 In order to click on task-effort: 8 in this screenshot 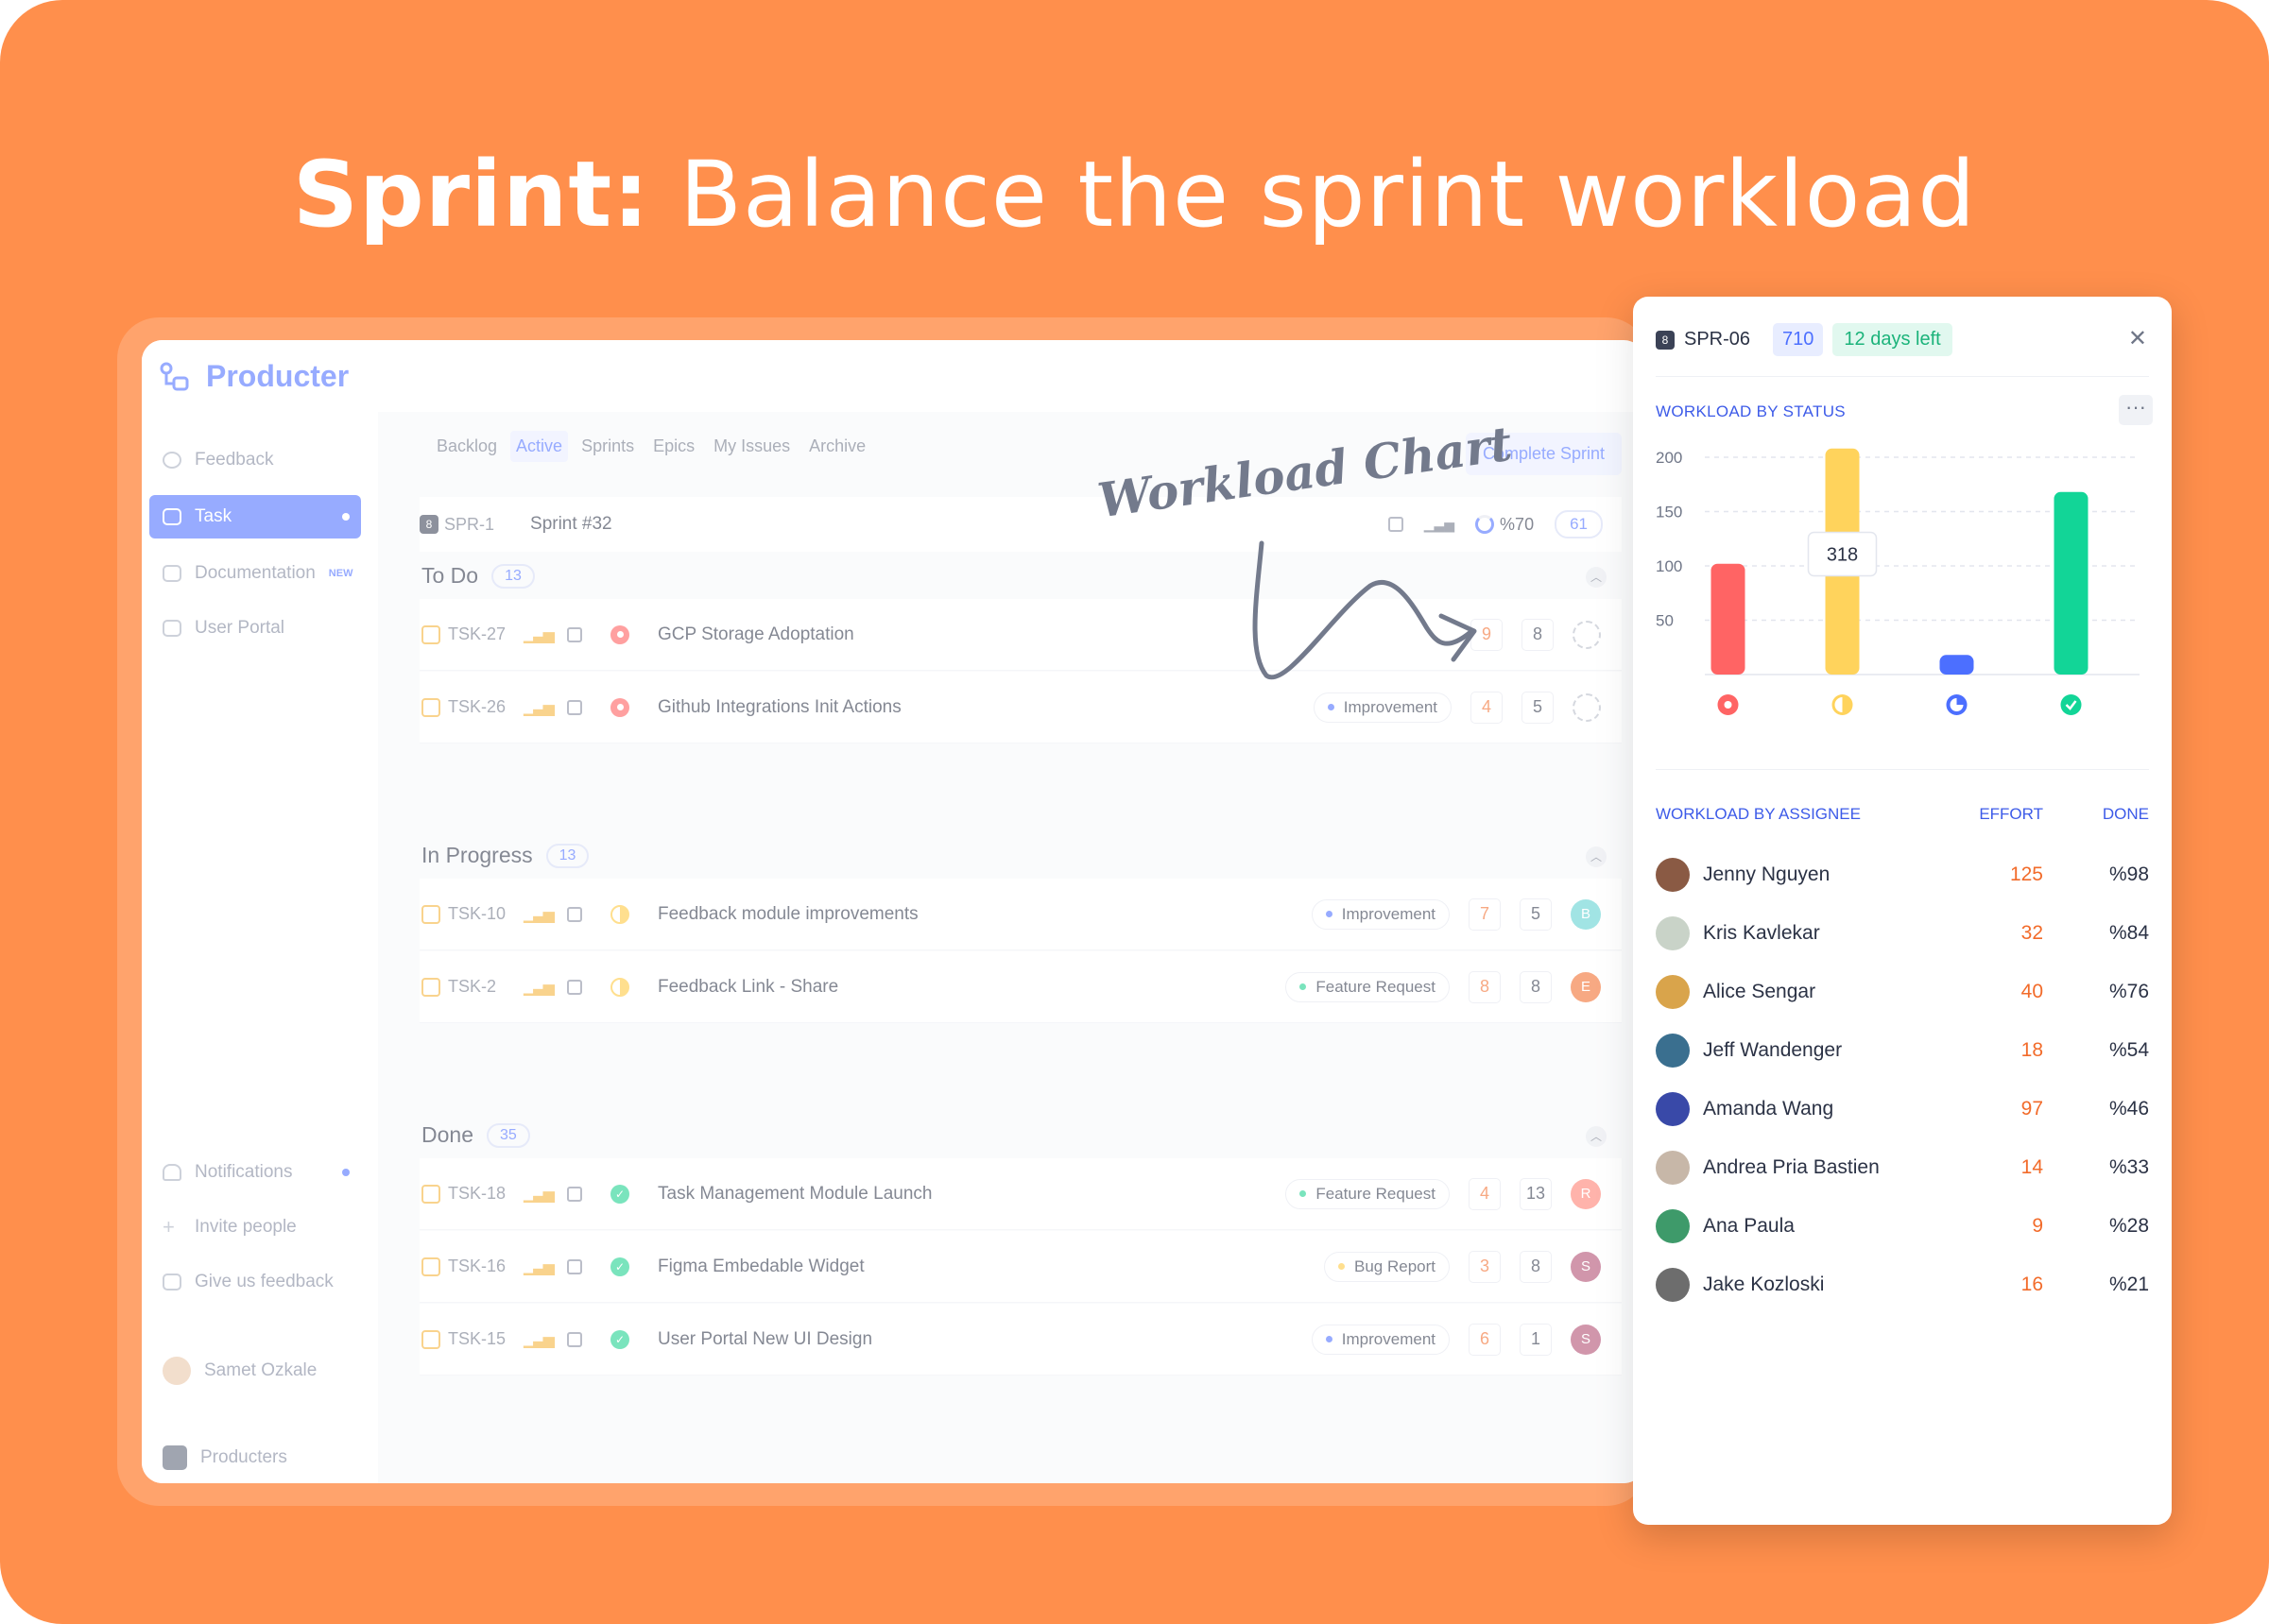, I will do `click(1485, 986)`.